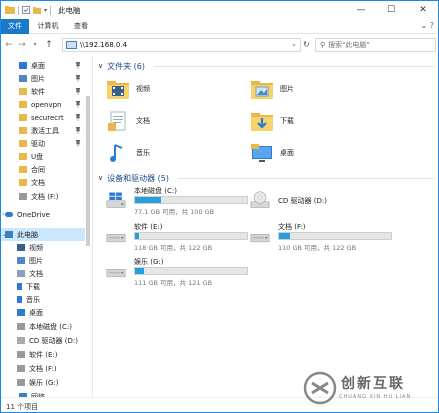 The height and width of the screenshot is (413, 439). I want to click on nav-item: 网络, so click(43, 393).